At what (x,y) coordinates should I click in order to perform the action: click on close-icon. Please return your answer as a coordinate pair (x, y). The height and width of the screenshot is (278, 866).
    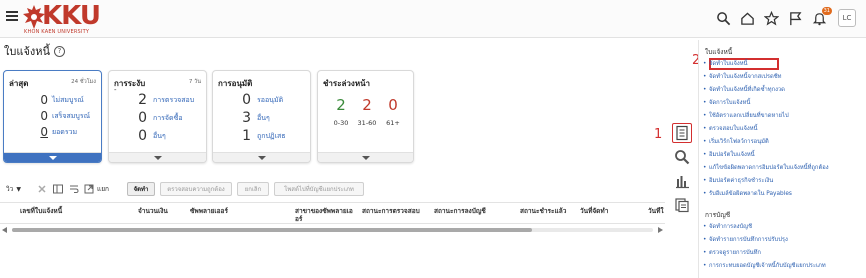
    Looking at the image, I should click on (42, 189).